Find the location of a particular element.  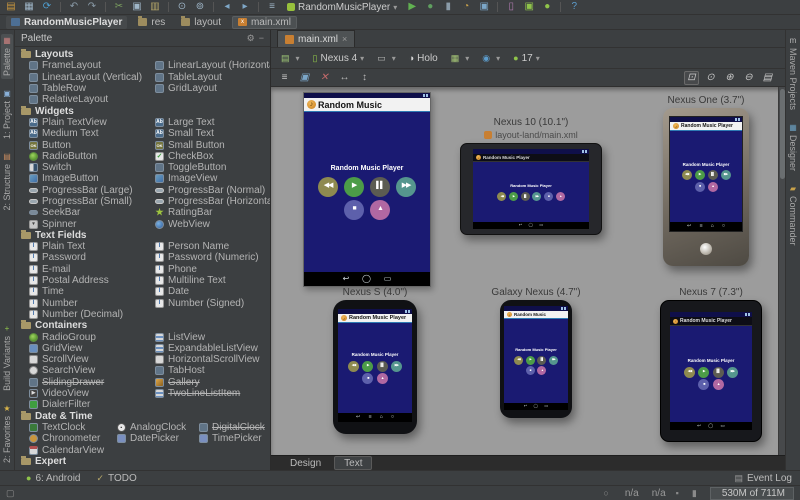

editor-mode-tab: Text is located at coordinates (353, 463).